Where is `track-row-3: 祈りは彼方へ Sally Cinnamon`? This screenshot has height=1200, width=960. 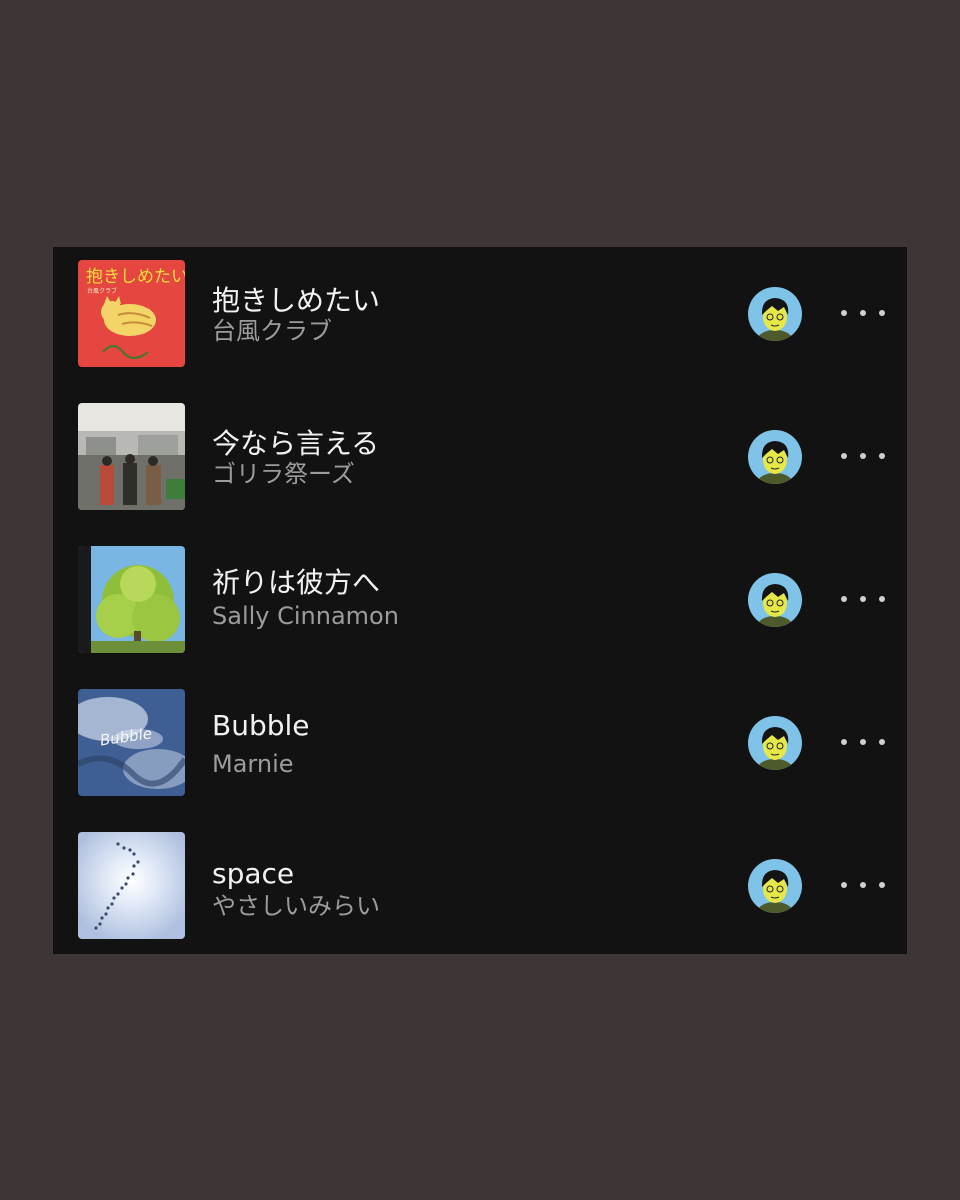
track-row-3: 祈りは彼方へ Sally Cinnamon is located at coordinates (480, 593).